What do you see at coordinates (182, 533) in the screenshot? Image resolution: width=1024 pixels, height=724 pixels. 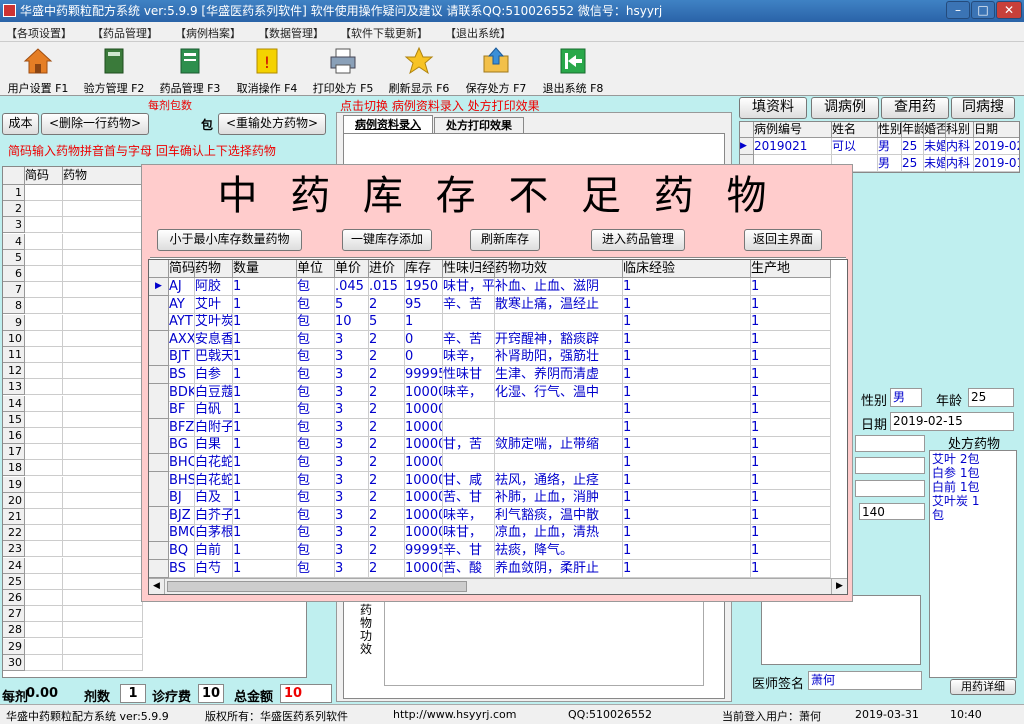 I see `stock-cell: BMG` at bounding box center [182, 533].